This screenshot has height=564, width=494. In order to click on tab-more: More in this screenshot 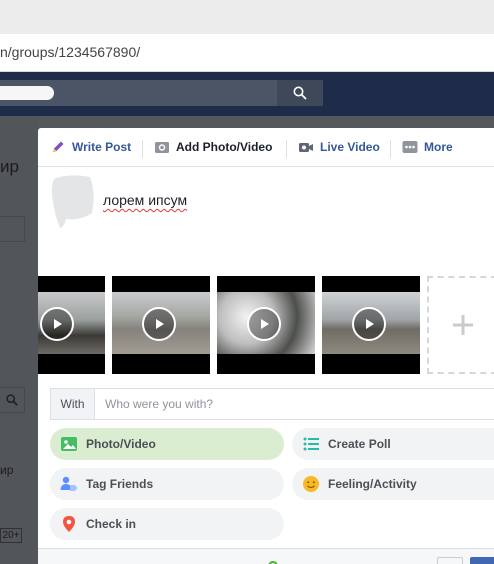, I will do `click(427, 147)`.